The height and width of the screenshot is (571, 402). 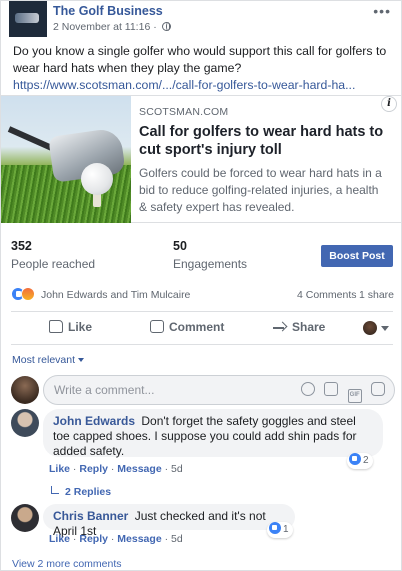 I want to click on tee-graphic, so click(x=97, y=200).